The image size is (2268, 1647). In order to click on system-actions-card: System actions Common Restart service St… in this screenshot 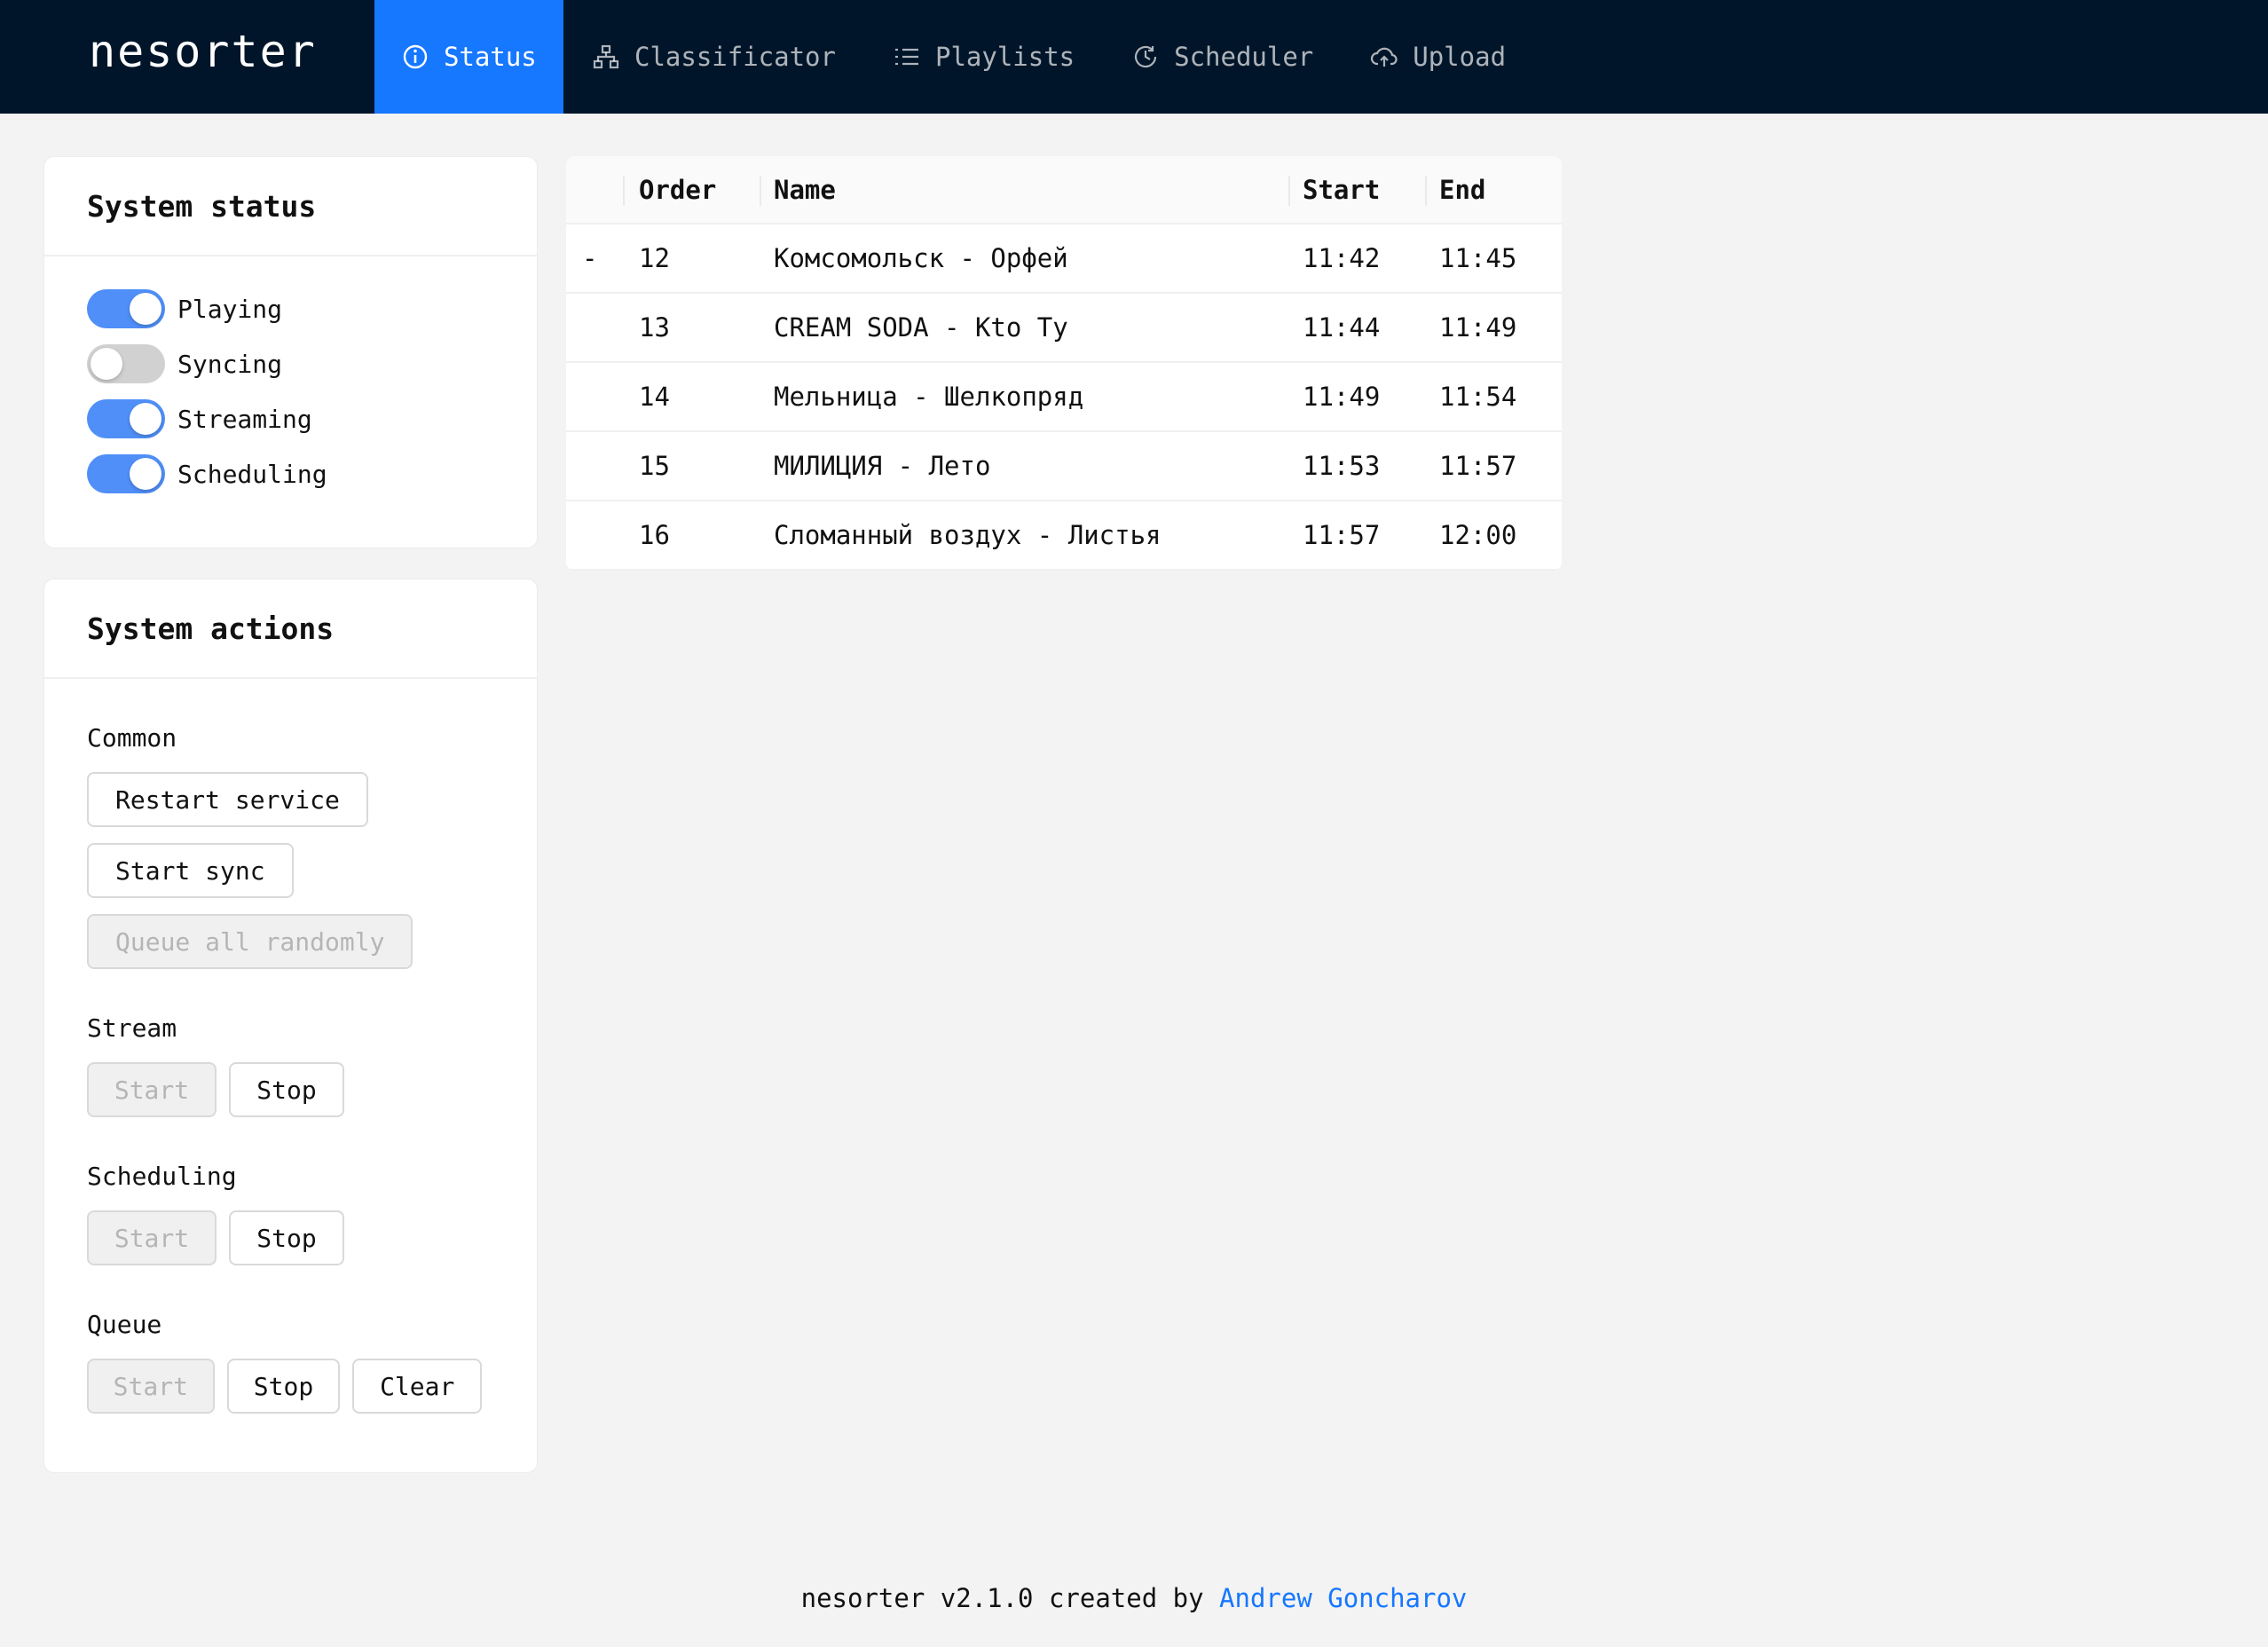, I will do `click(291, 1026)`.